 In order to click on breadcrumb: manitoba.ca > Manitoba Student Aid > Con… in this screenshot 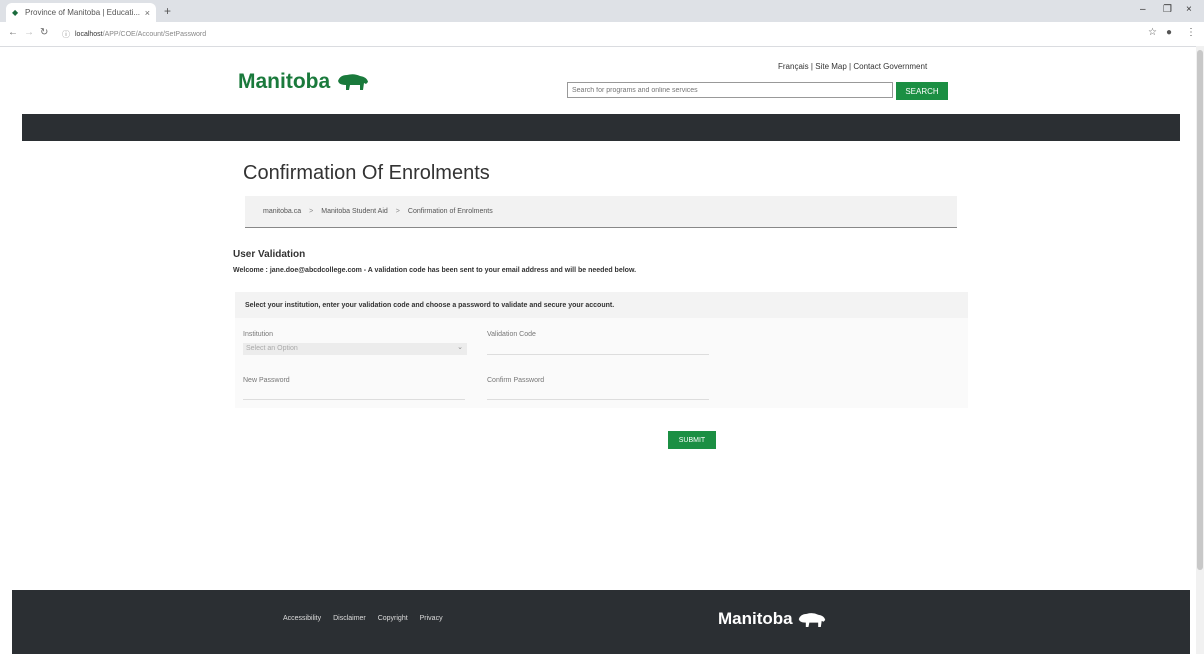, I will do `click(601, 212)`.